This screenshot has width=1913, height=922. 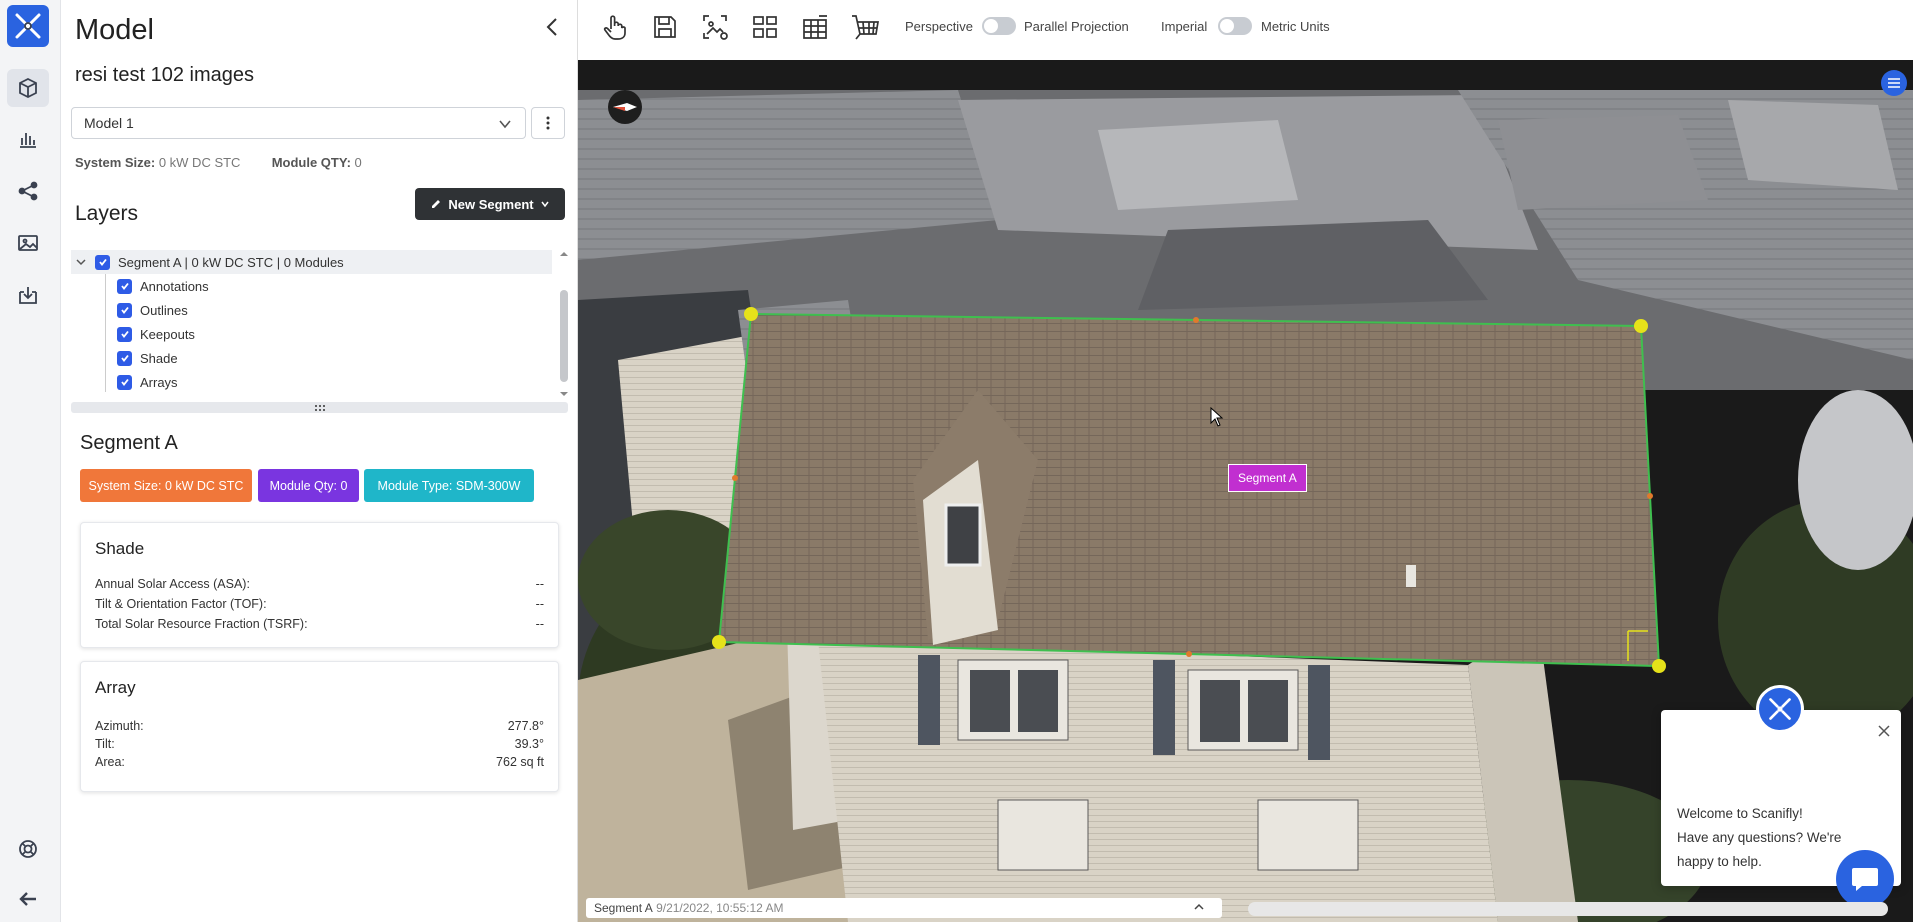 I want to click on units-toggle, so click(x=1235, y=26).